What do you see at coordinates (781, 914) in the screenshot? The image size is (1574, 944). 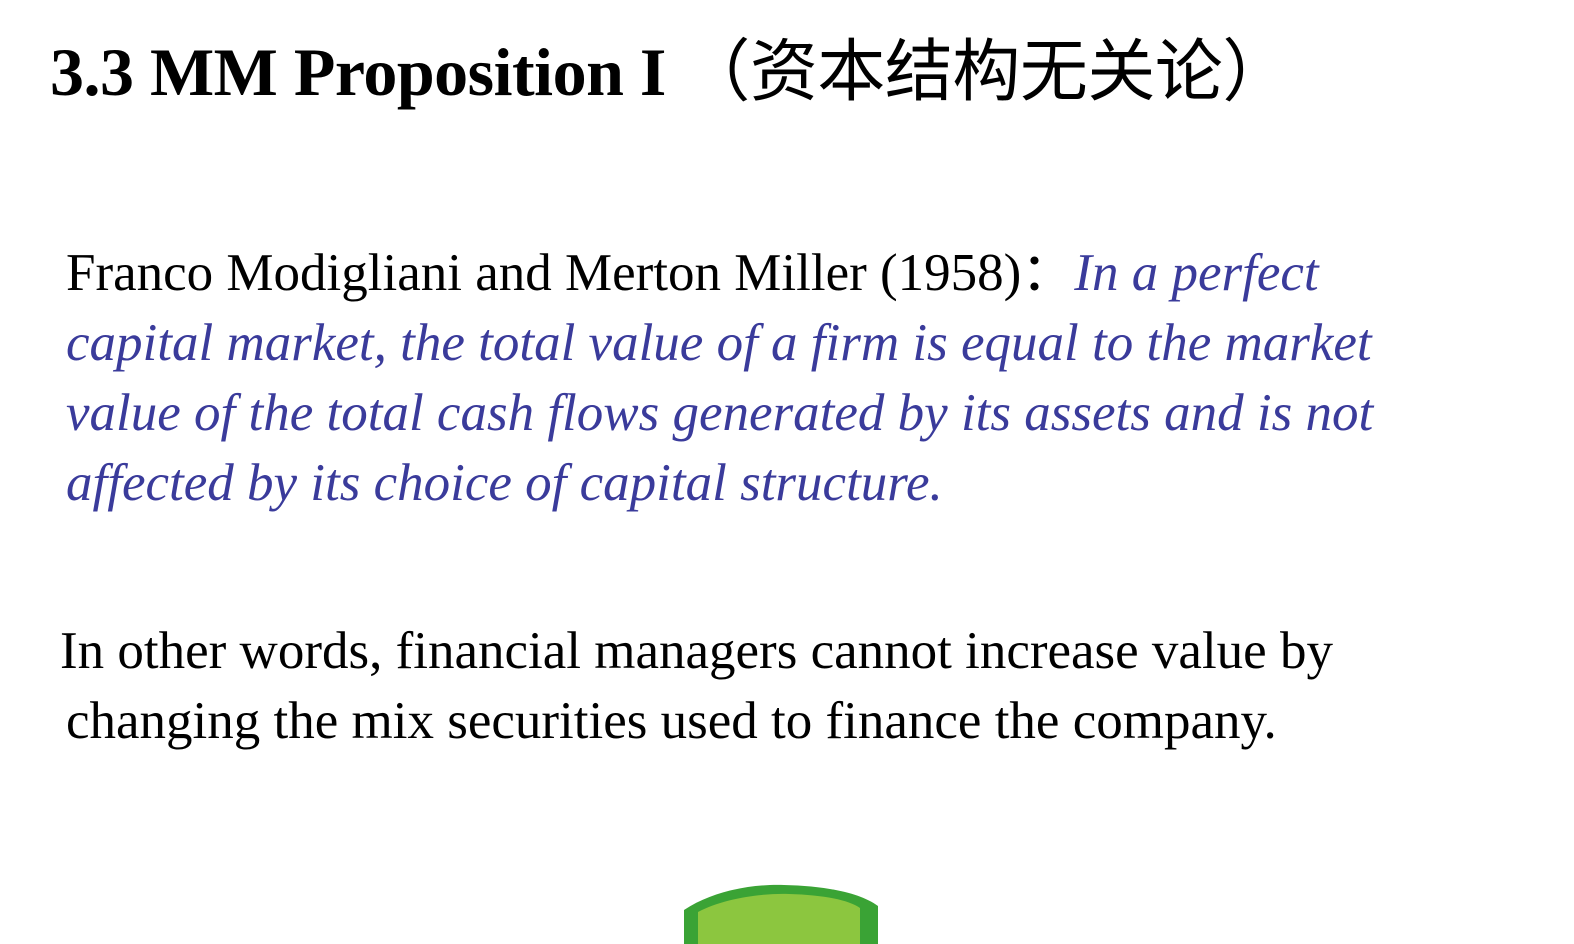 I see `green-decorative-shape` at bounding box center [781, 914].